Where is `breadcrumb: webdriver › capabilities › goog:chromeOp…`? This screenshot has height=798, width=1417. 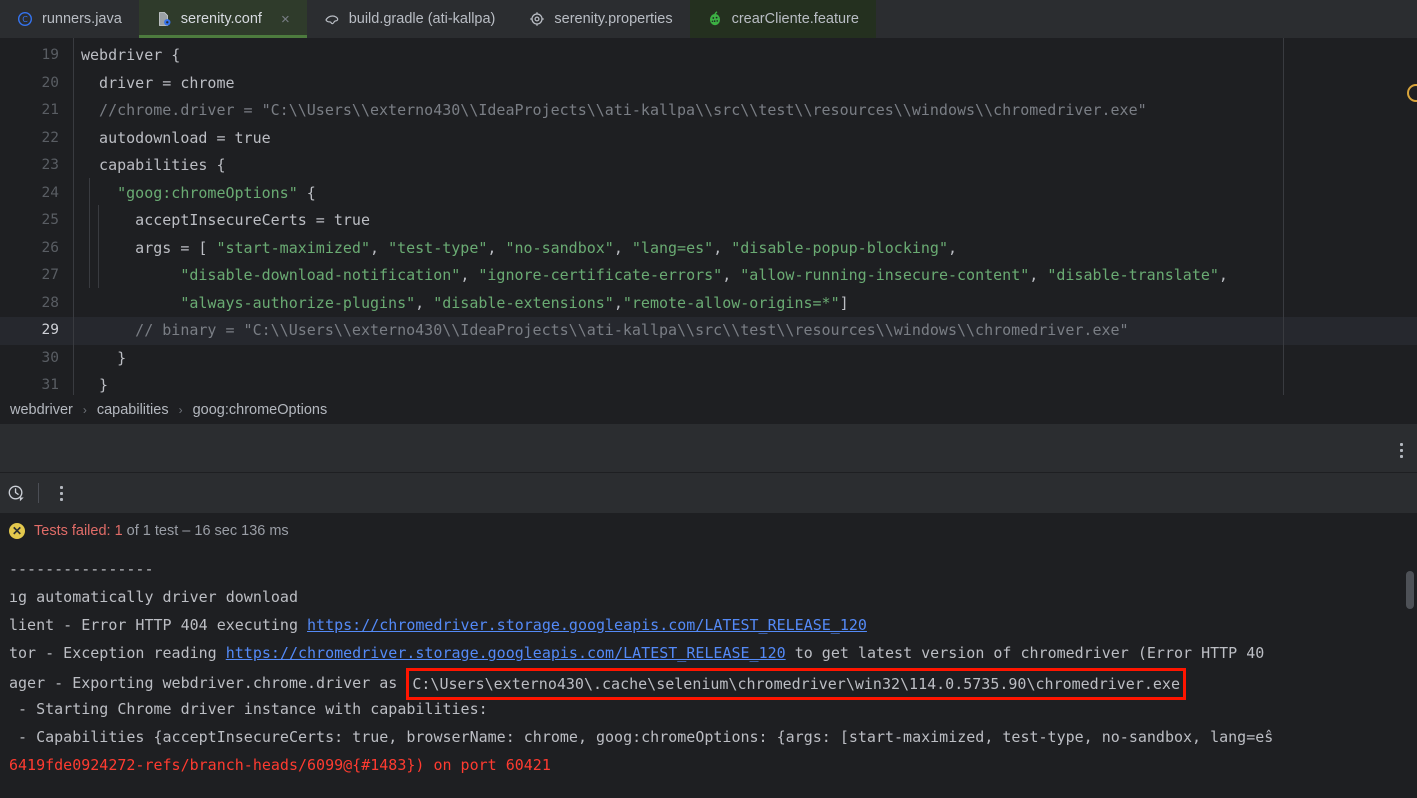 breadcrumb: webdriver › capabilities › goog:chromeOp… is located at coordinates (708, 410).